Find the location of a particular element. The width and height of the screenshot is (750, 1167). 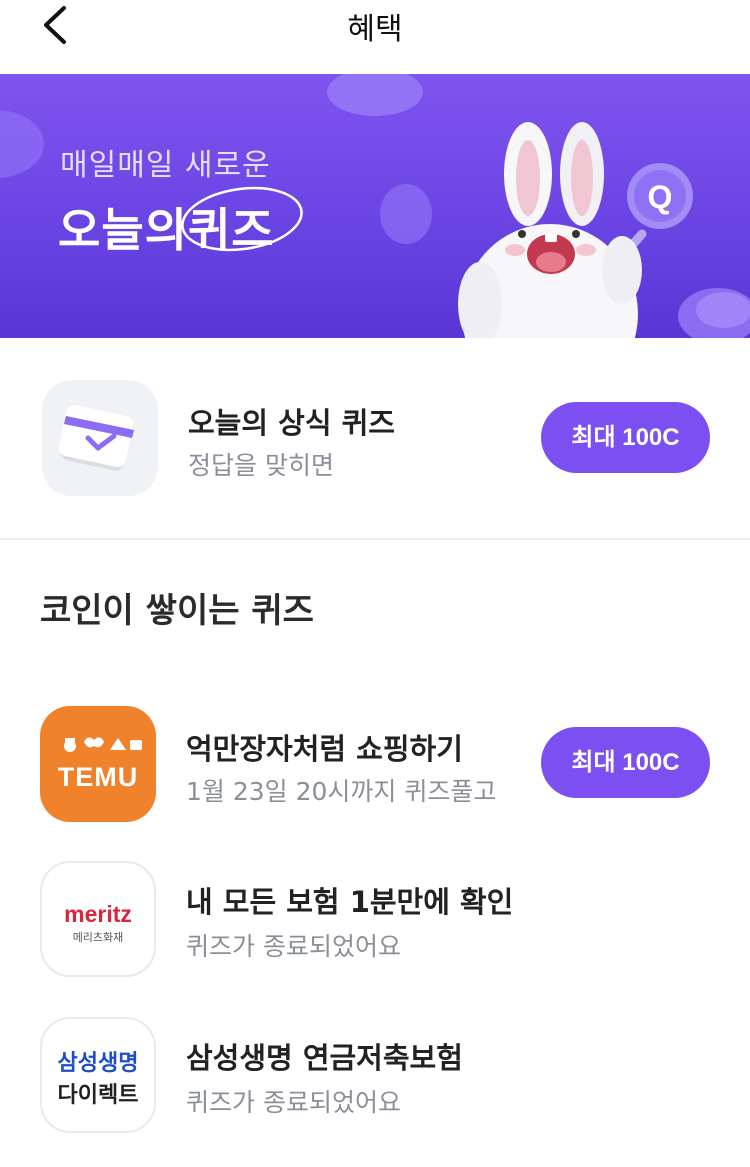

samsung-logo-subtext: 다이렉트 is located at coordinates (98, 1095).